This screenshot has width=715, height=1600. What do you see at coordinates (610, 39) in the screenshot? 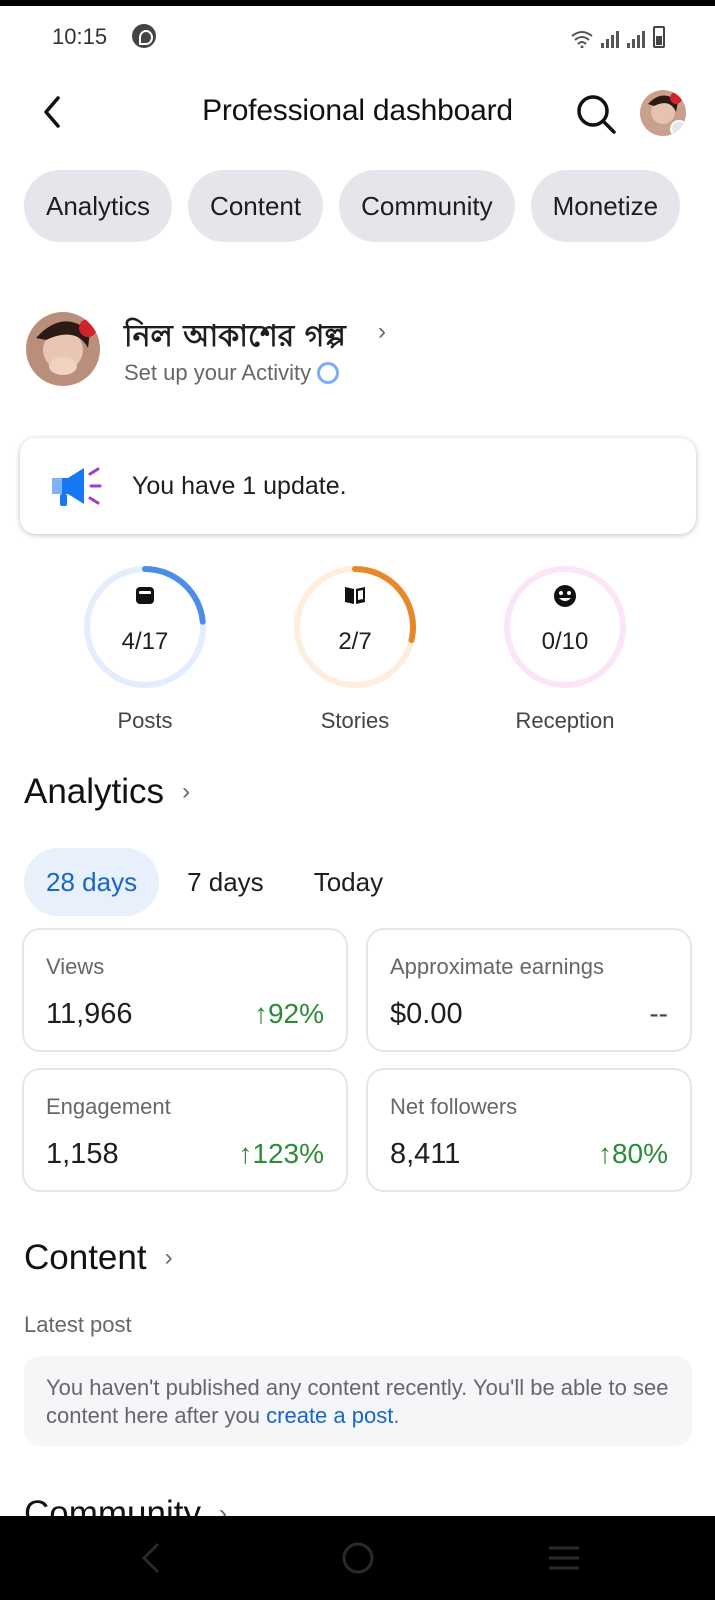
I see `signal-1-icon` at bounding box center [610, 39].